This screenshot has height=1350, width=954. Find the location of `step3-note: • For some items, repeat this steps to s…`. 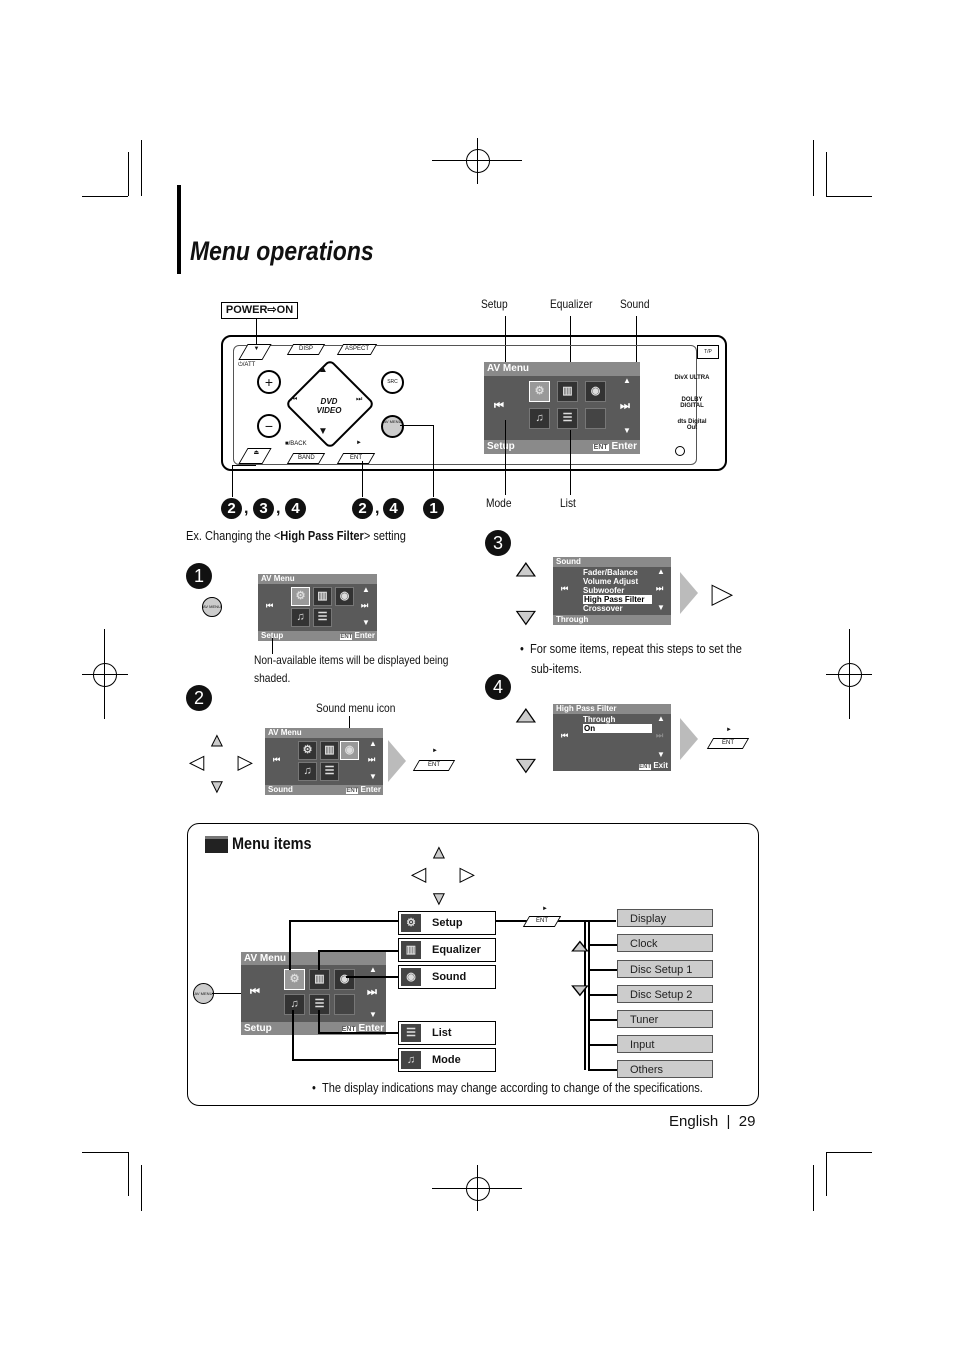

step3-note: • For some items, repeat this steps to s… is located at coordinates (631, 648).